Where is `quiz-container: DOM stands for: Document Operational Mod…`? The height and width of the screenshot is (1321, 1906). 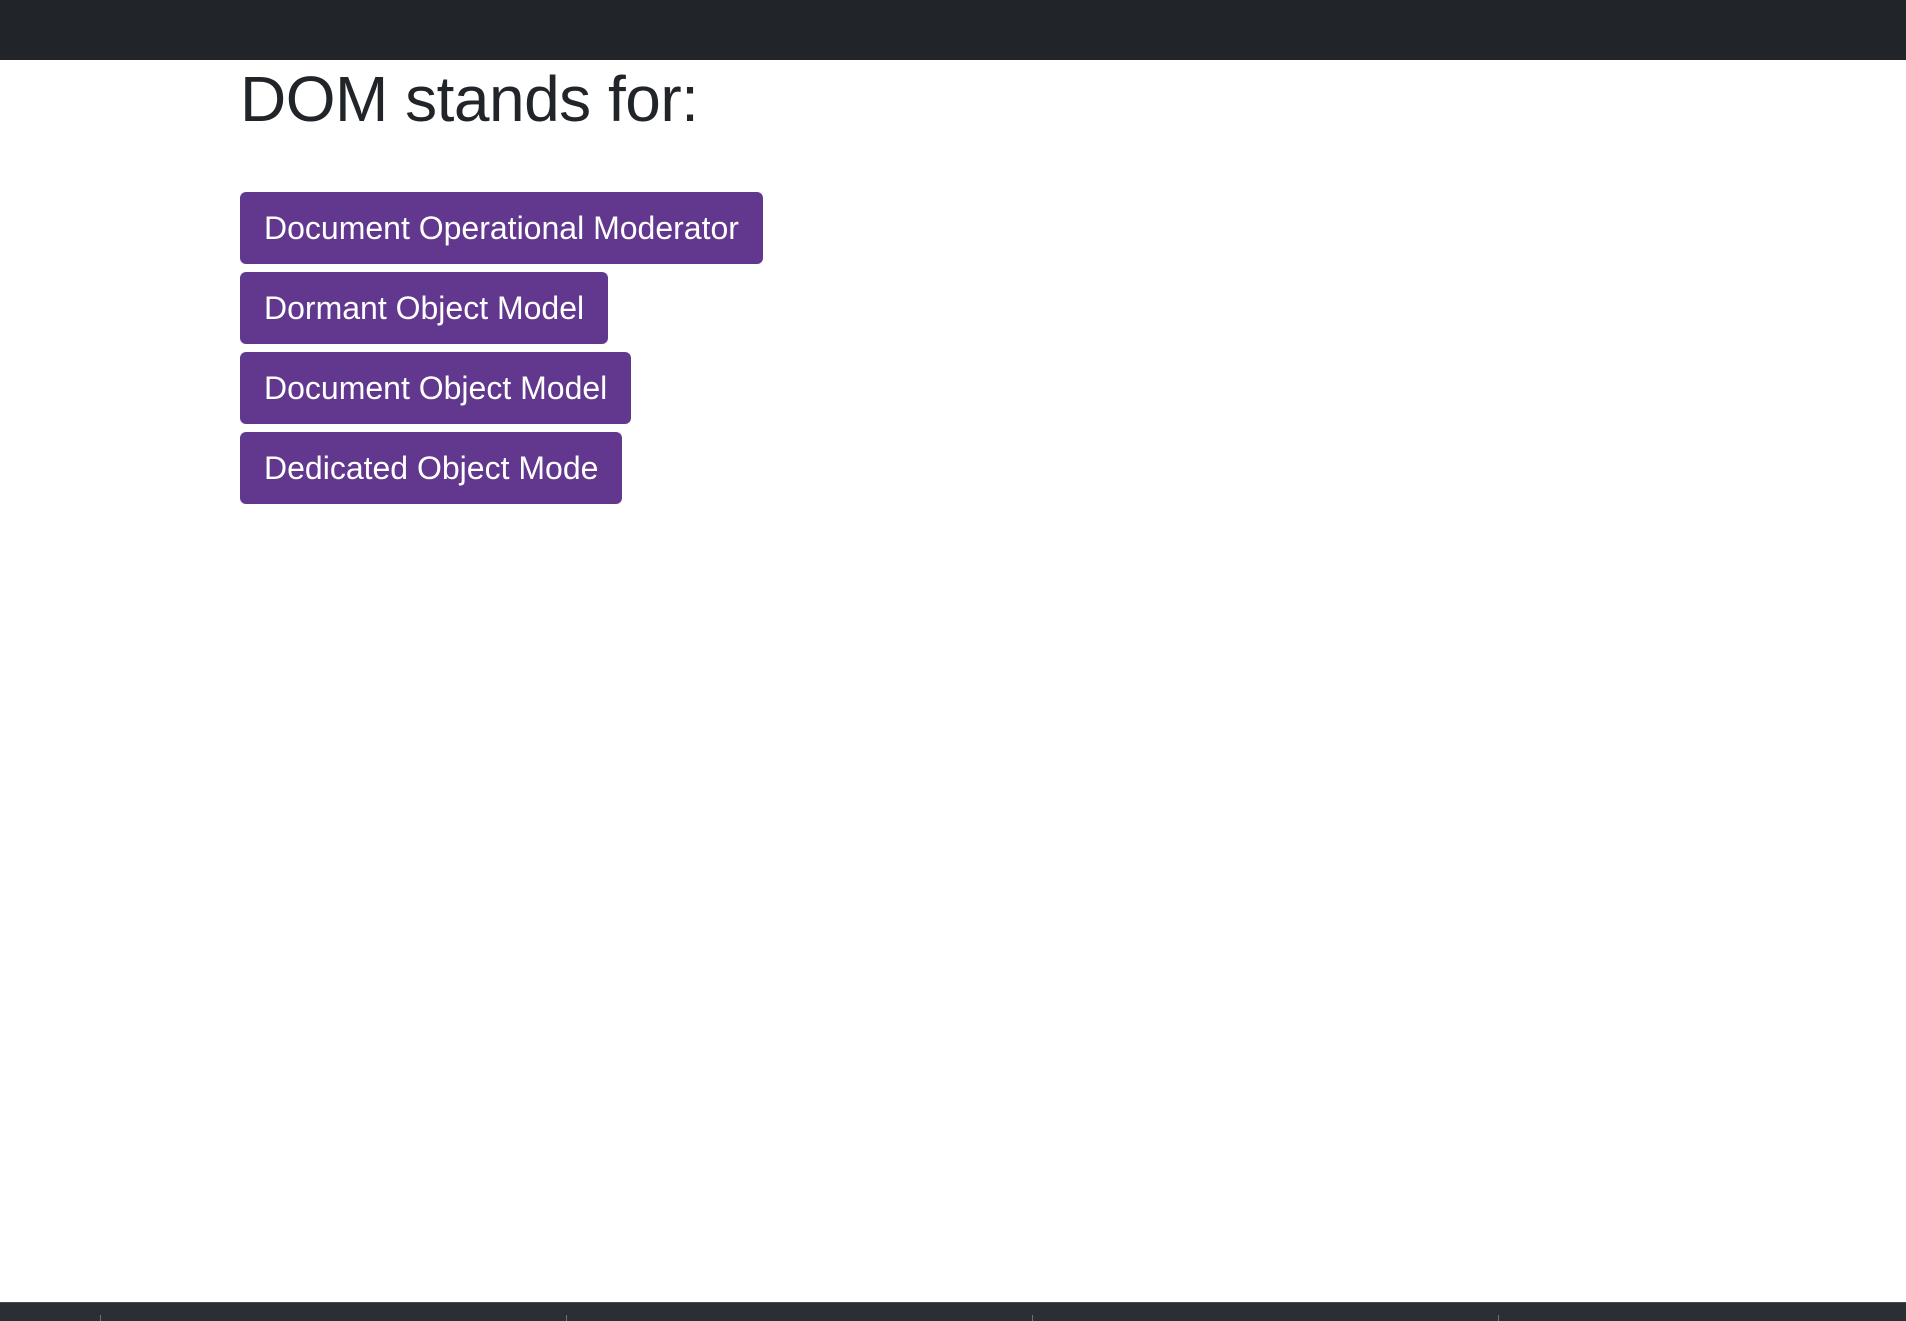
quiz-container: DOM stands for: Document Operational Mod… is located at coordinates (501, 286).